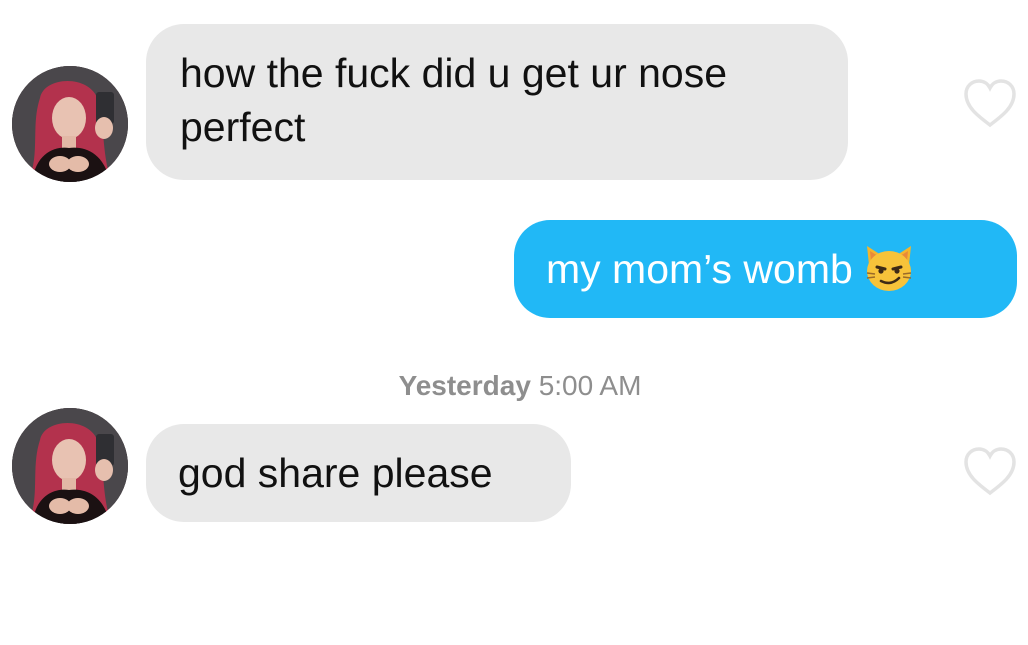  I want to click on timestamp-day: Yesterday, so click(464, 385).